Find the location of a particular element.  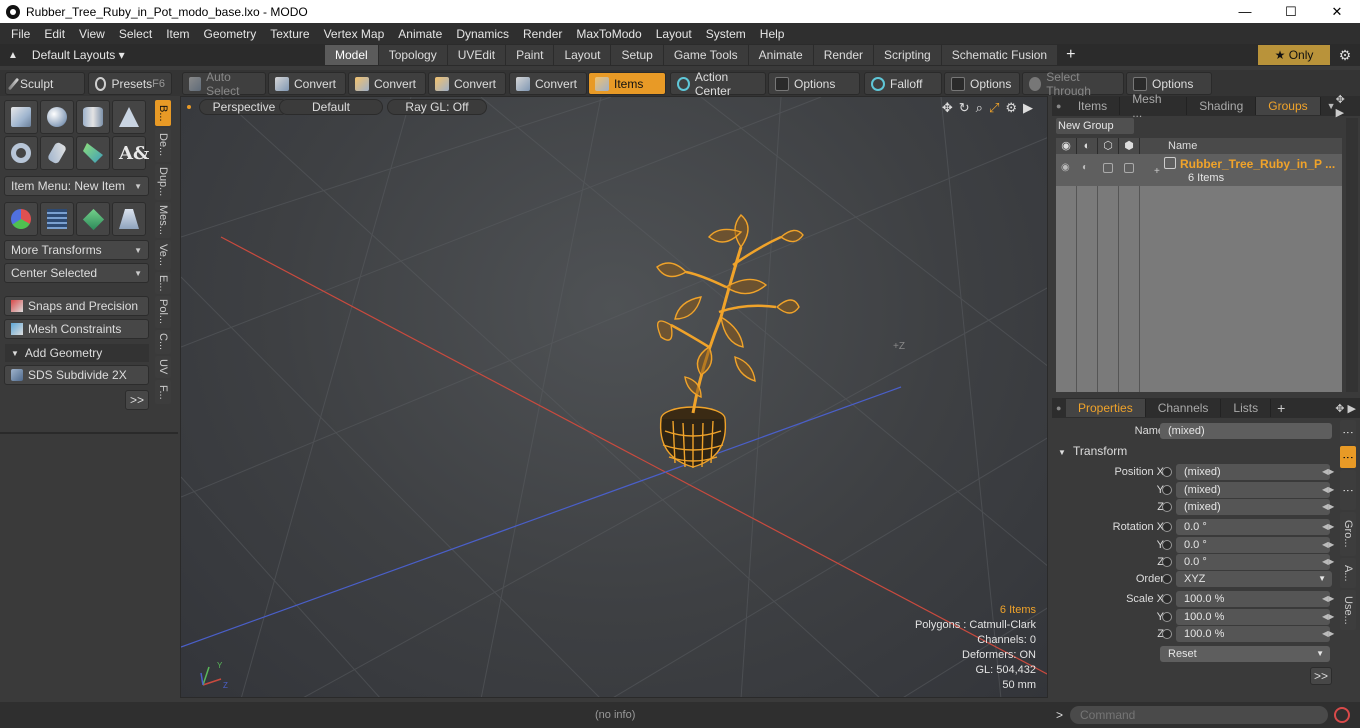

snaps-precision-button: Snaps and Precision is located at coordinates (76, 306).